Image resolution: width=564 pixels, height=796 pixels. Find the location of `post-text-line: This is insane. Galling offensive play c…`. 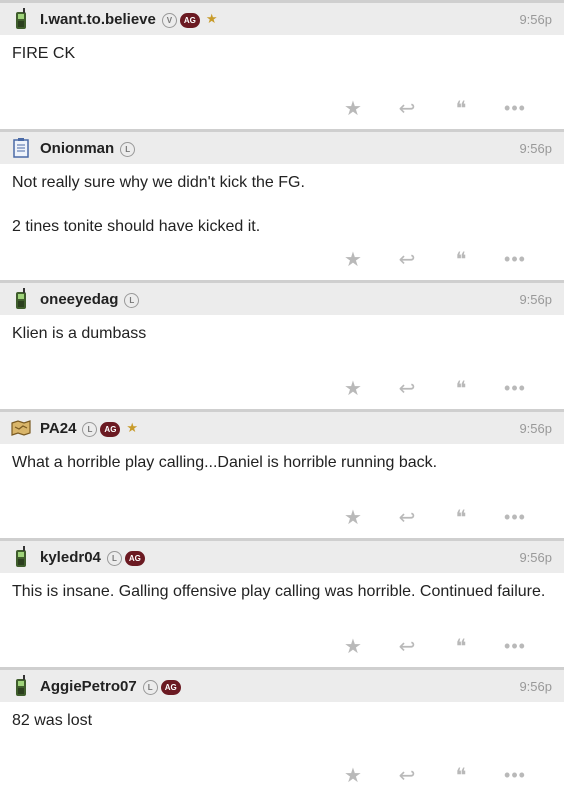

post-text-line: This is insane. Galling offensive play c… is located at coordinates (279, 591).